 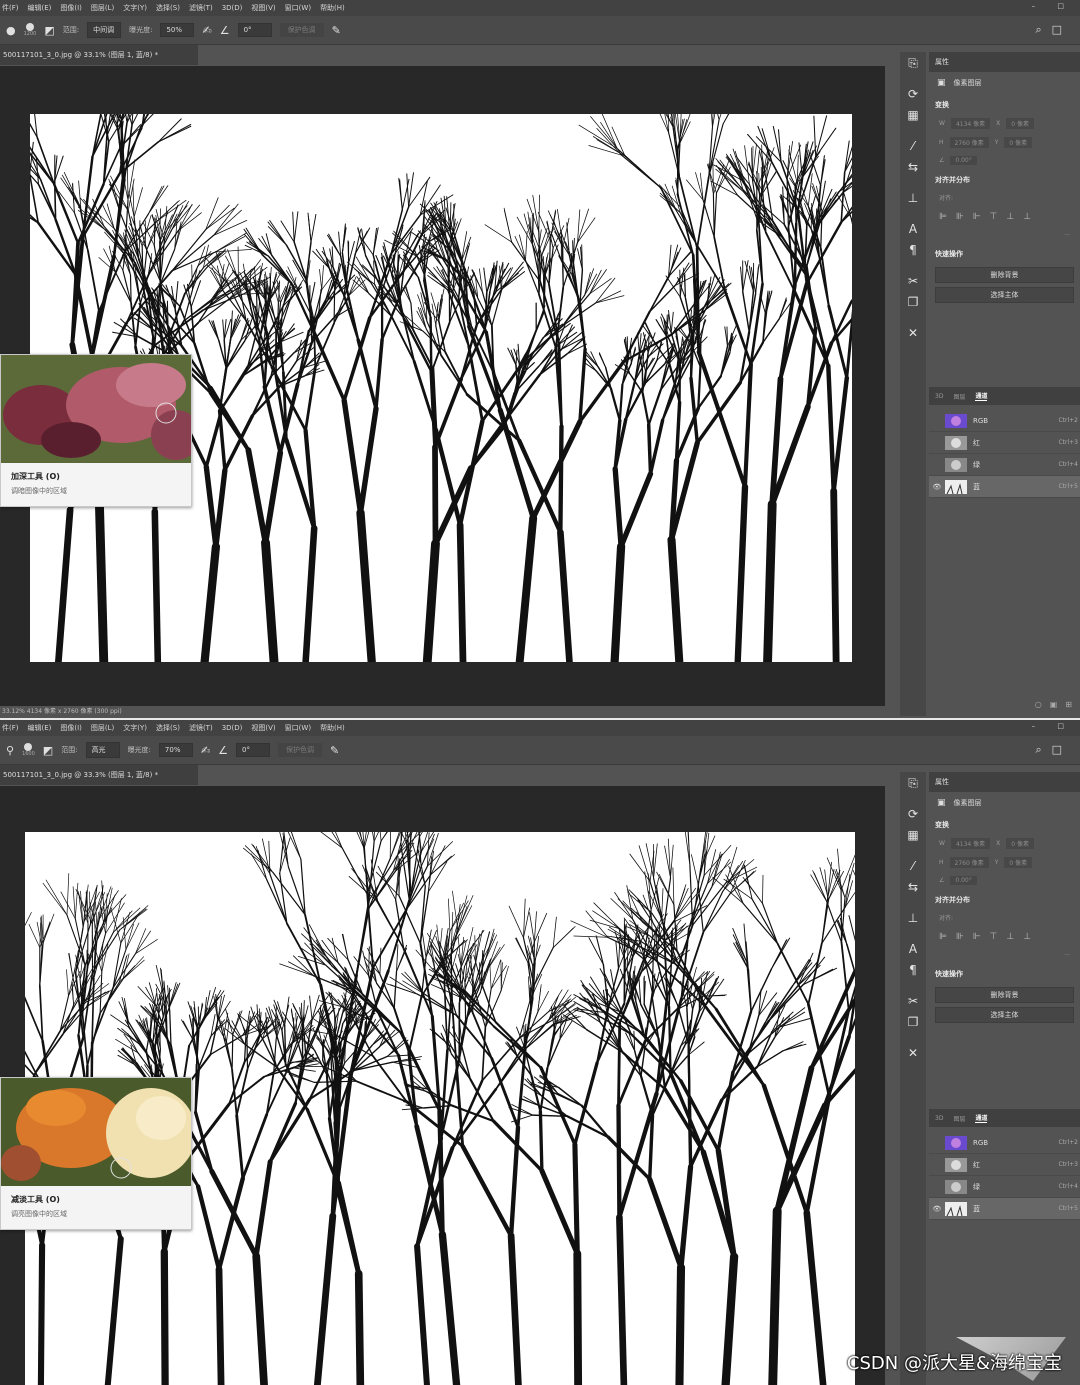 I want to click on range-select: 高光, so click(x=102, y=750).